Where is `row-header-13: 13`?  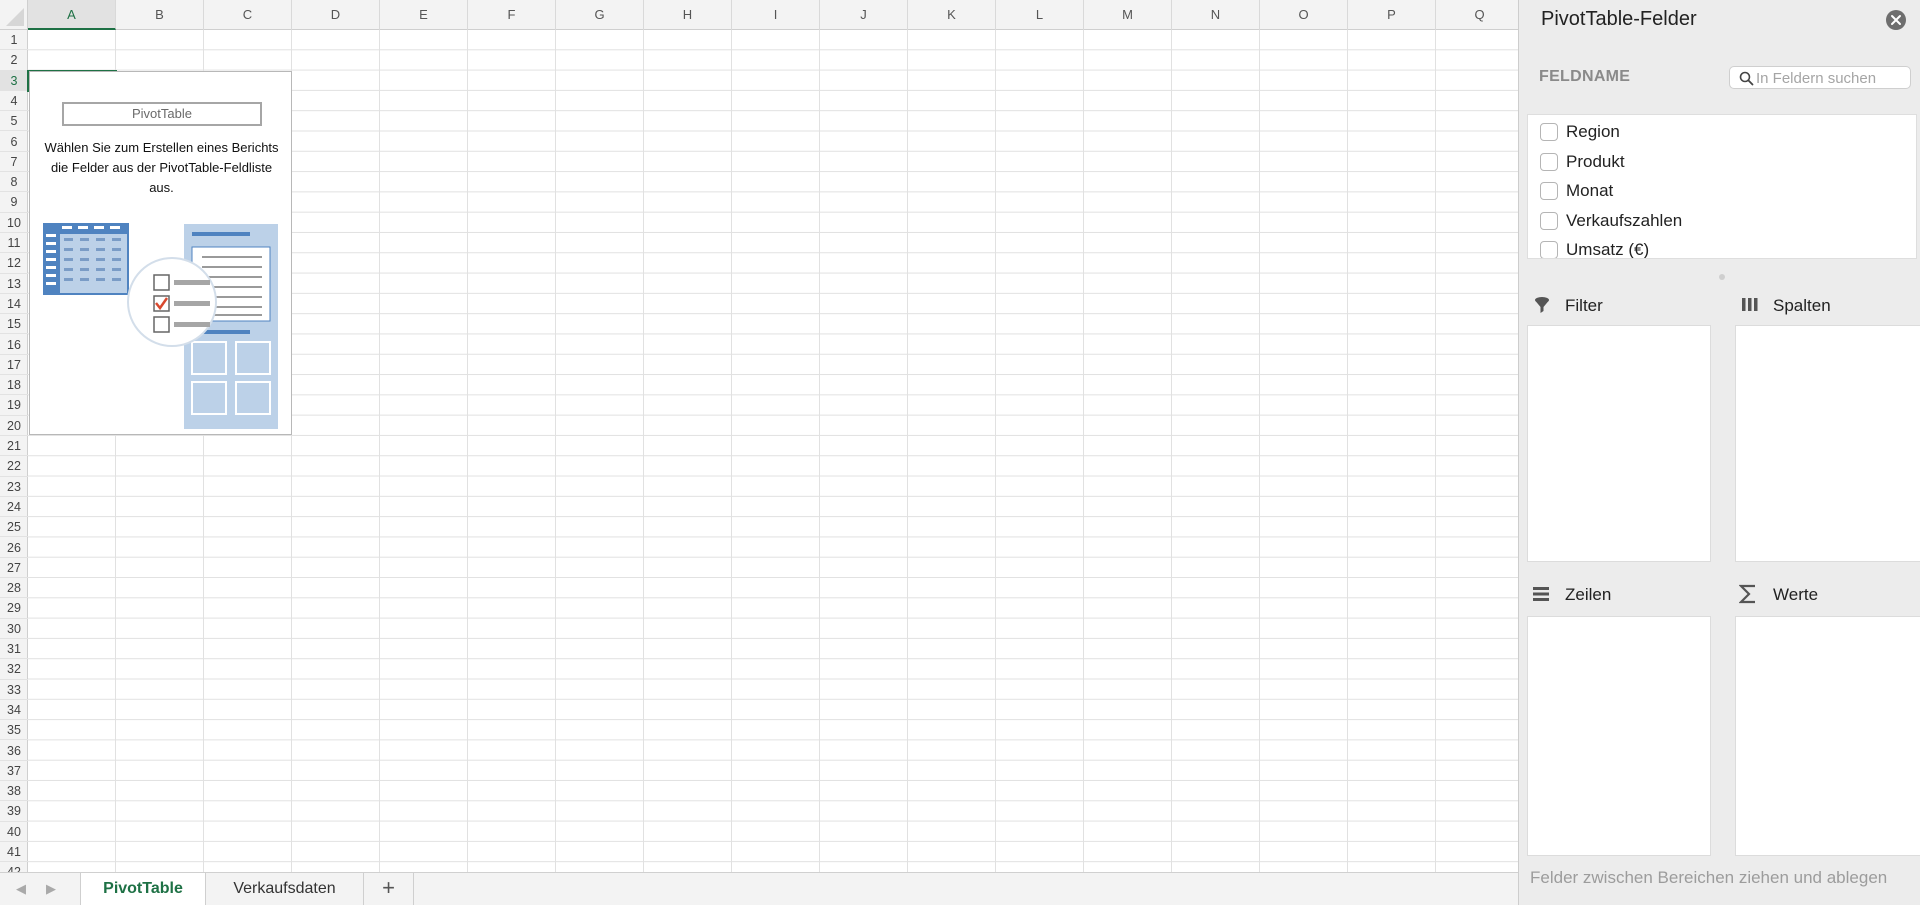
row-header-13: 13 is located at coordinates (14, 284).